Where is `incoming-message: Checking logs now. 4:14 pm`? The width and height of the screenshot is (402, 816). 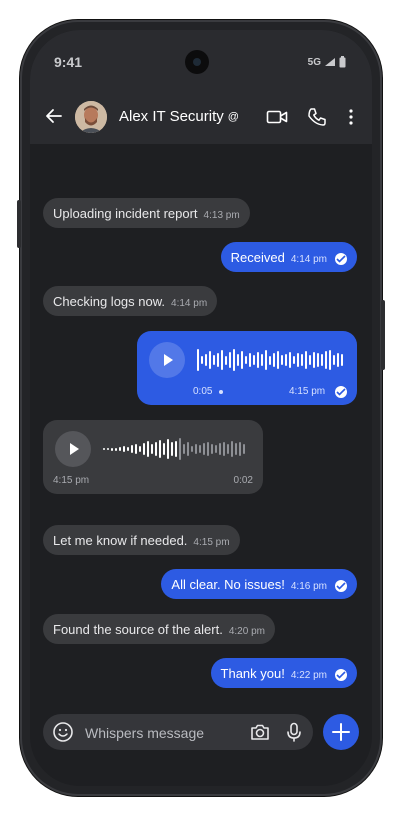 incoming-message: Checking logs now. 4:14 pm is located at coordinates (130, 301).